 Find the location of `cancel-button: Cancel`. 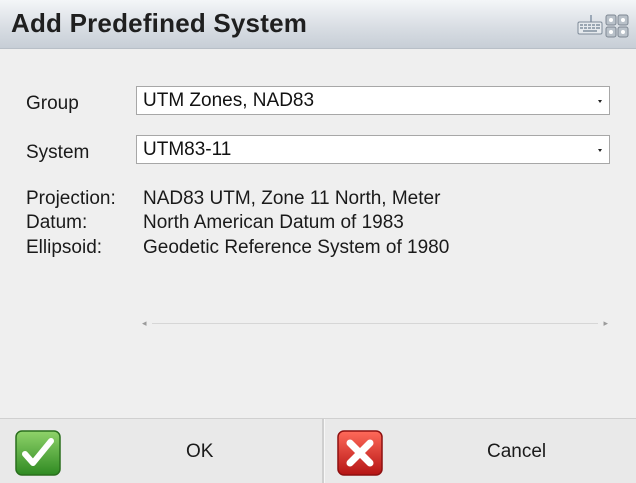

cancel-button: Cancel is located at coordinates (480, 451).